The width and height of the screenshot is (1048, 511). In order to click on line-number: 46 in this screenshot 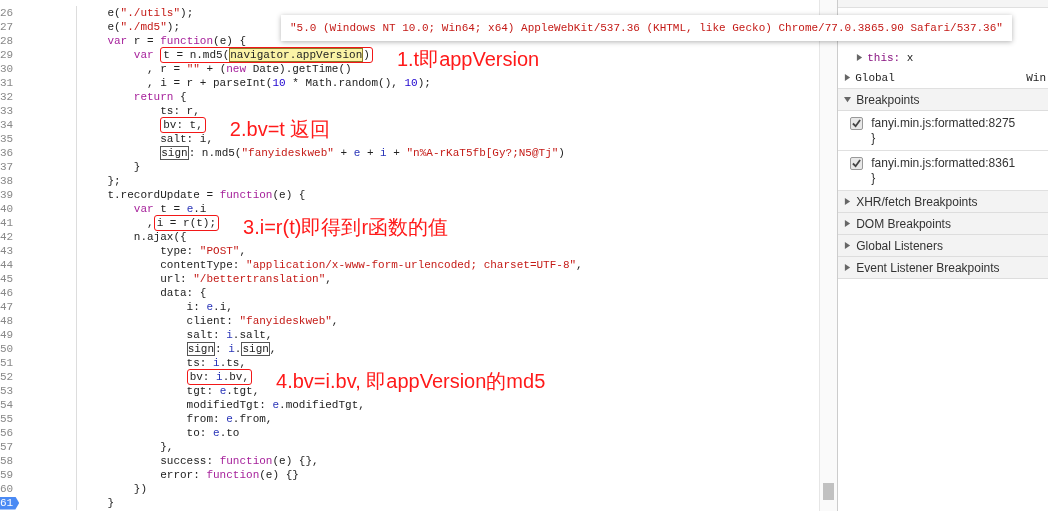, I will do `click(10, 293)`.